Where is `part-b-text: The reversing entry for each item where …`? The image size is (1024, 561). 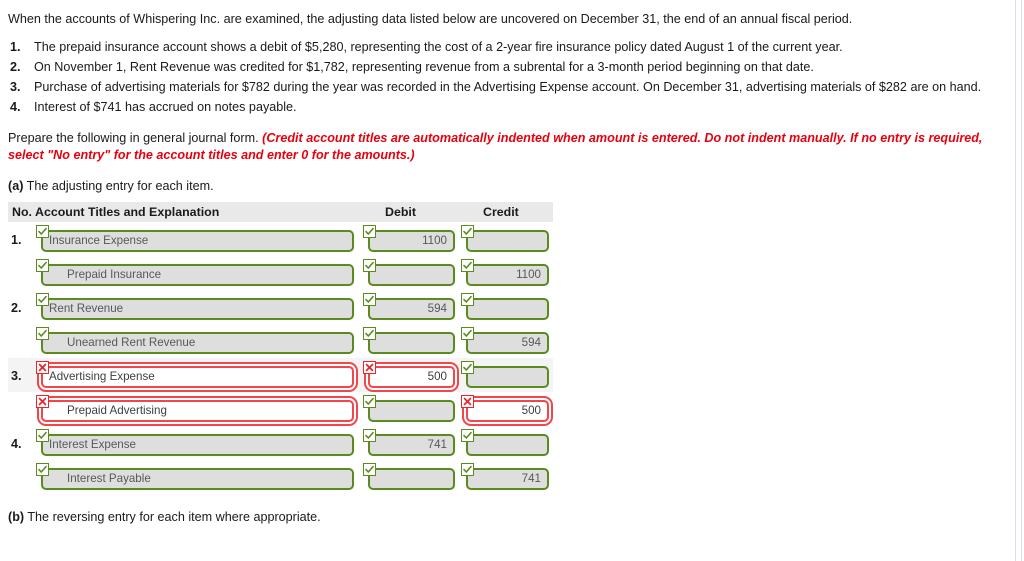
part-b-text: The reversing entry for each item where … is located at coordinates (172, 516).